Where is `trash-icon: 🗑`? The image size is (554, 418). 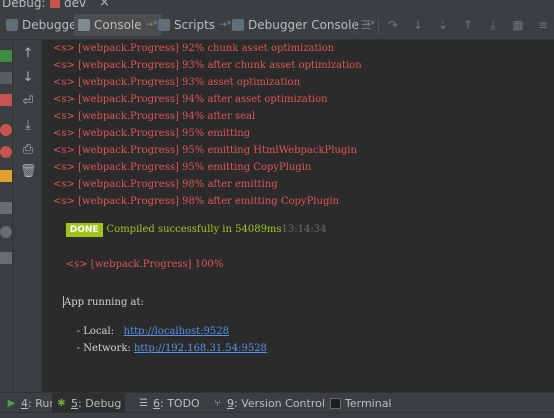 trash-icon: 🗑 is located at coordinates (28, 172).